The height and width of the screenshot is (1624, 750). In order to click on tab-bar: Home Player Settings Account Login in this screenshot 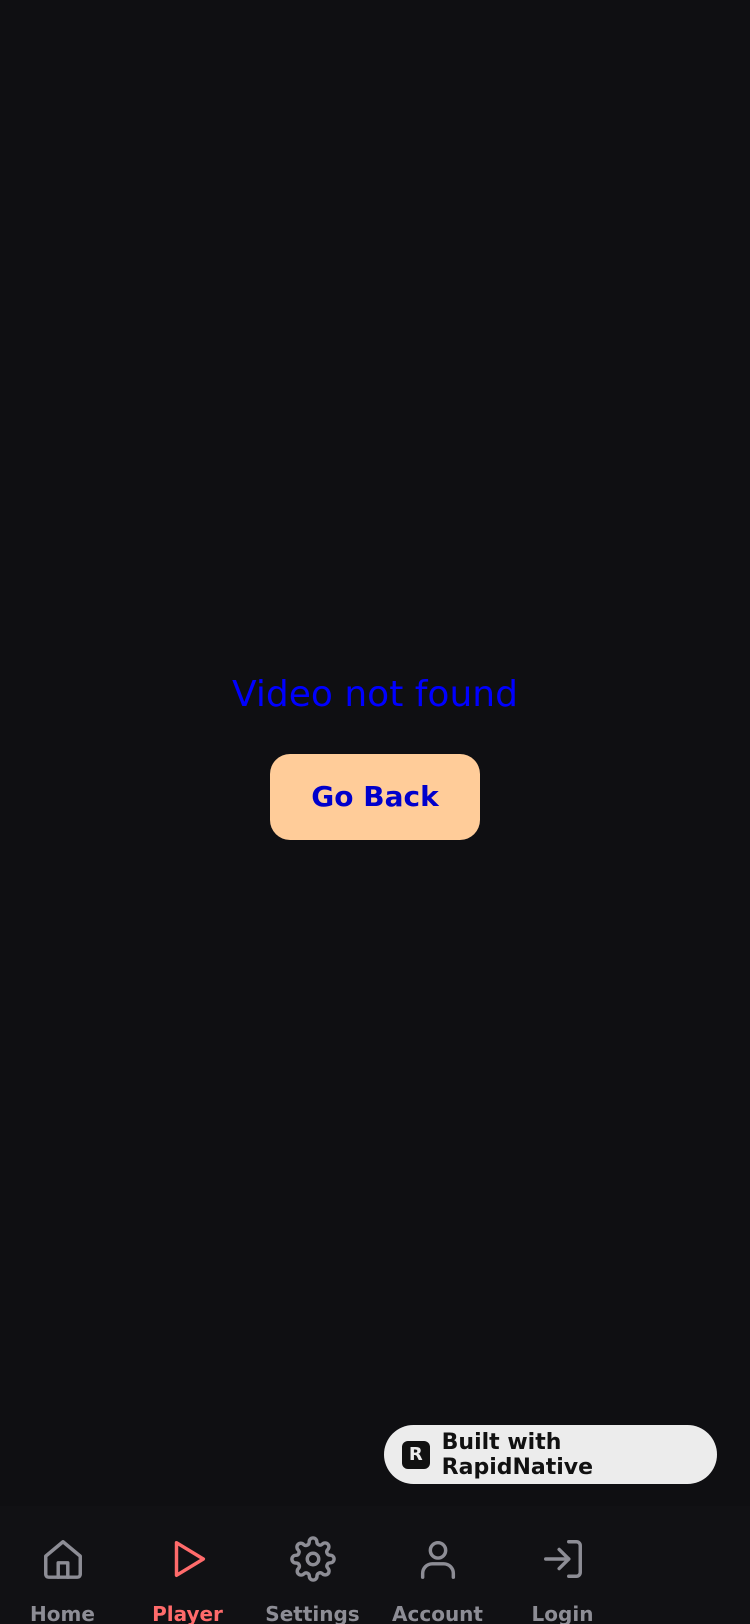, I will do `click(375, 1565)`.